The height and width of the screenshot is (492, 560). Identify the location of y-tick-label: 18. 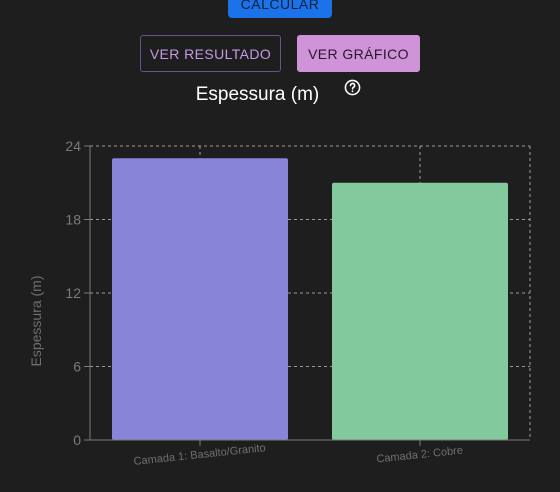
(73, 220).